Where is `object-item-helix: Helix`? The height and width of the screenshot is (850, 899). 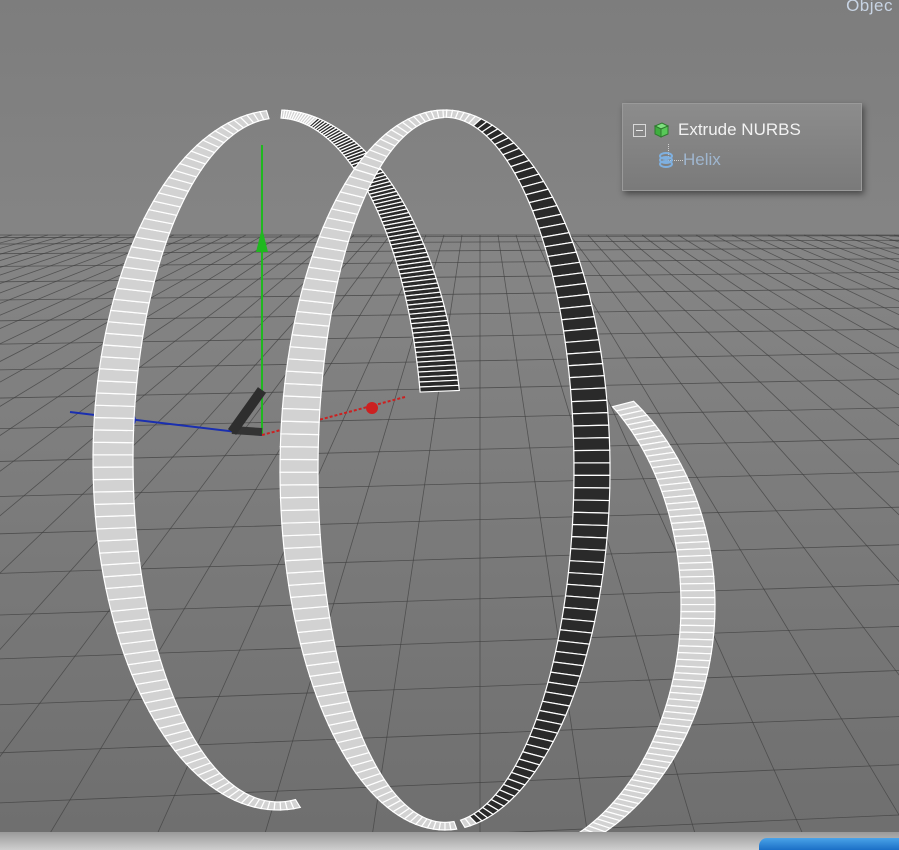
object-item-helix: Helix is located at coordinates (689, 160).